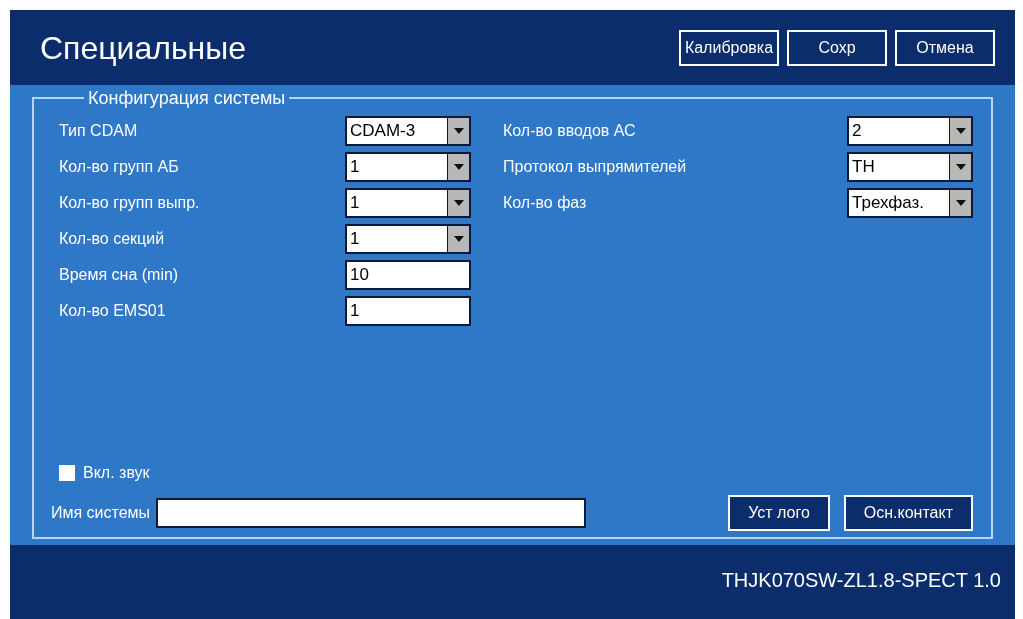 This screenshot has height=619, width=1023. Describe the element at coordinates (408, 275) in the screenshot. I see `input-field: 10` at that location.